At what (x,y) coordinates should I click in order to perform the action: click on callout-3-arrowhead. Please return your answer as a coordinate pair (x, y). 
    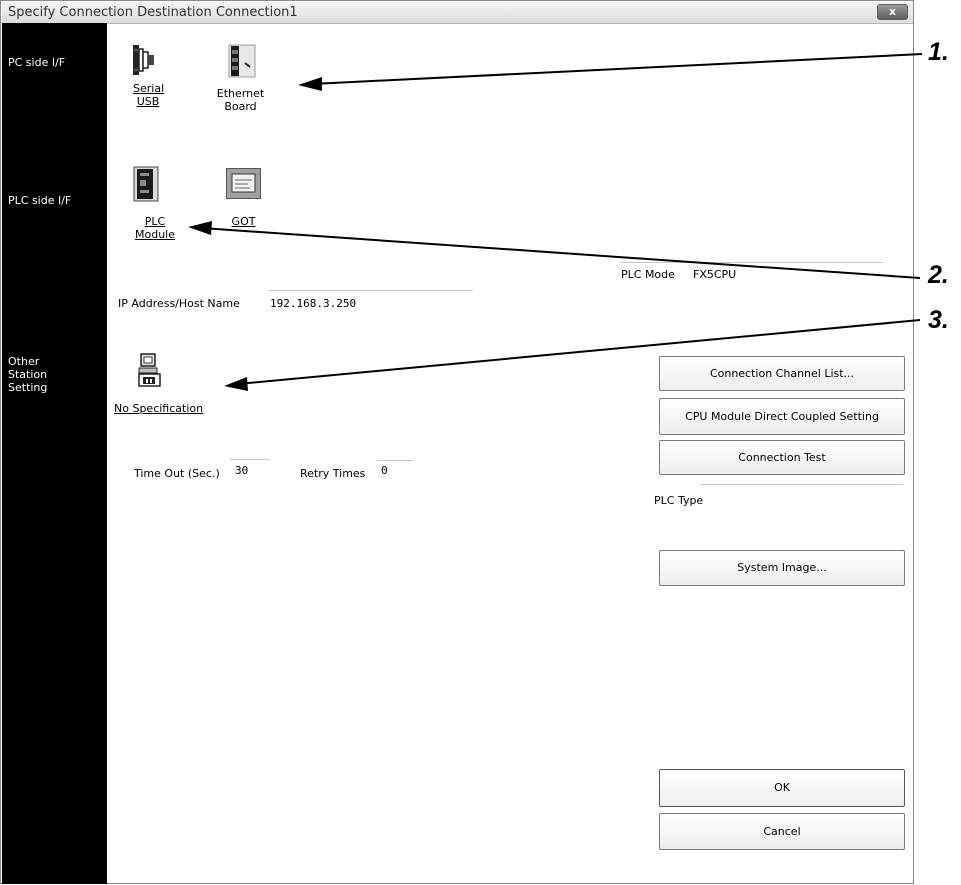
    Looking at the image, I should click on (236, 384).